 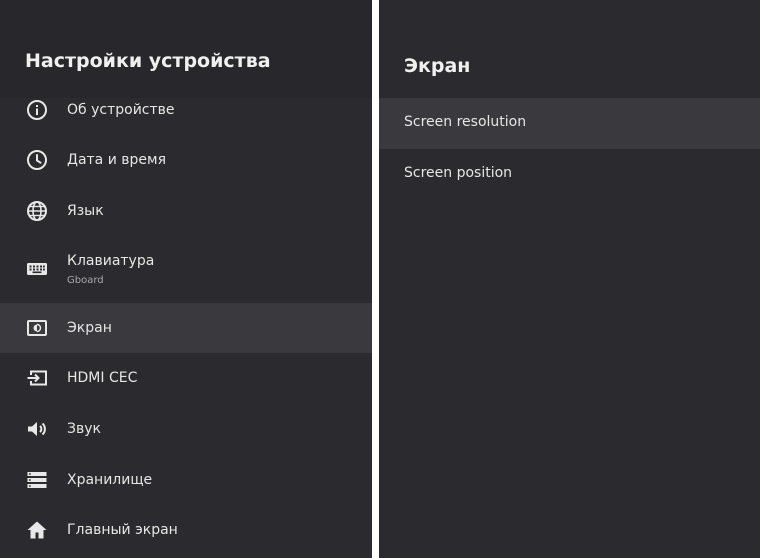 I want to click on panel-title: Экран, so click(x=437, y=66).